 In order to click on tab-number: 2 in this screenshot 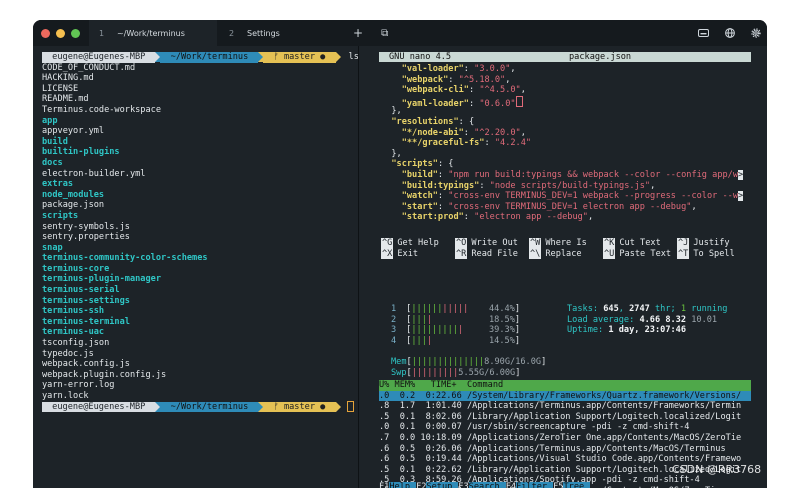, I will do `click(232, 33)`.